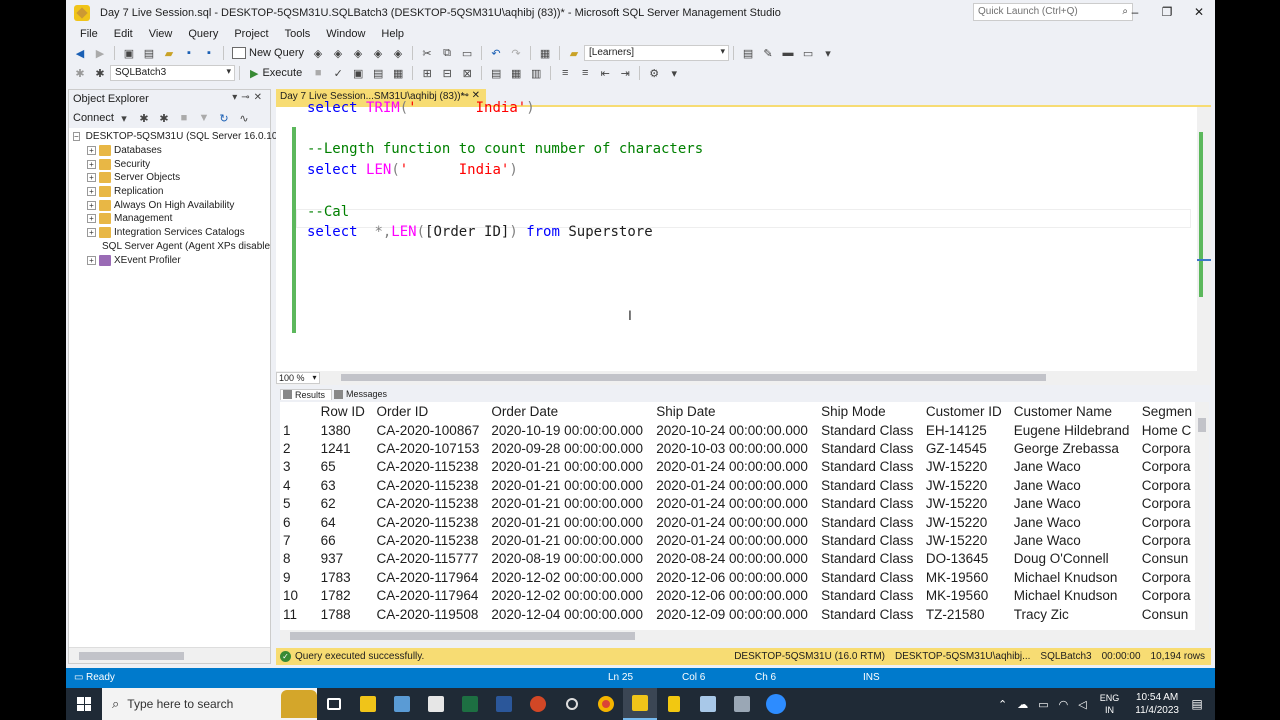 The width and height of the screenshot is (1280, 720). I want to click on restore-button: ❐, so click(1167, 12).